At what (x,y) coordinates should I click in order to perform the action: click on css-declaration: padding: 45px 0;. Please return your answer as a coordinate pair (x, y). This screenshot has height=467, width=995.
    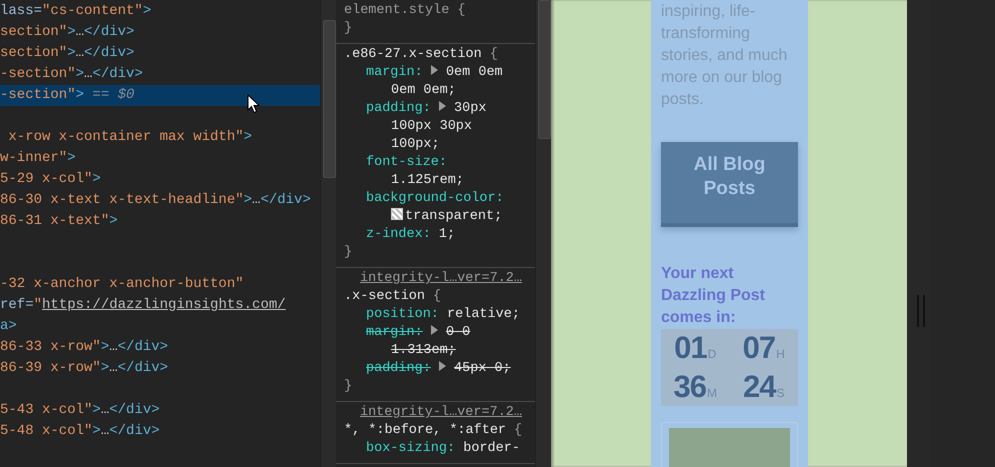
    Looking at the image, I should click on (433, 369).